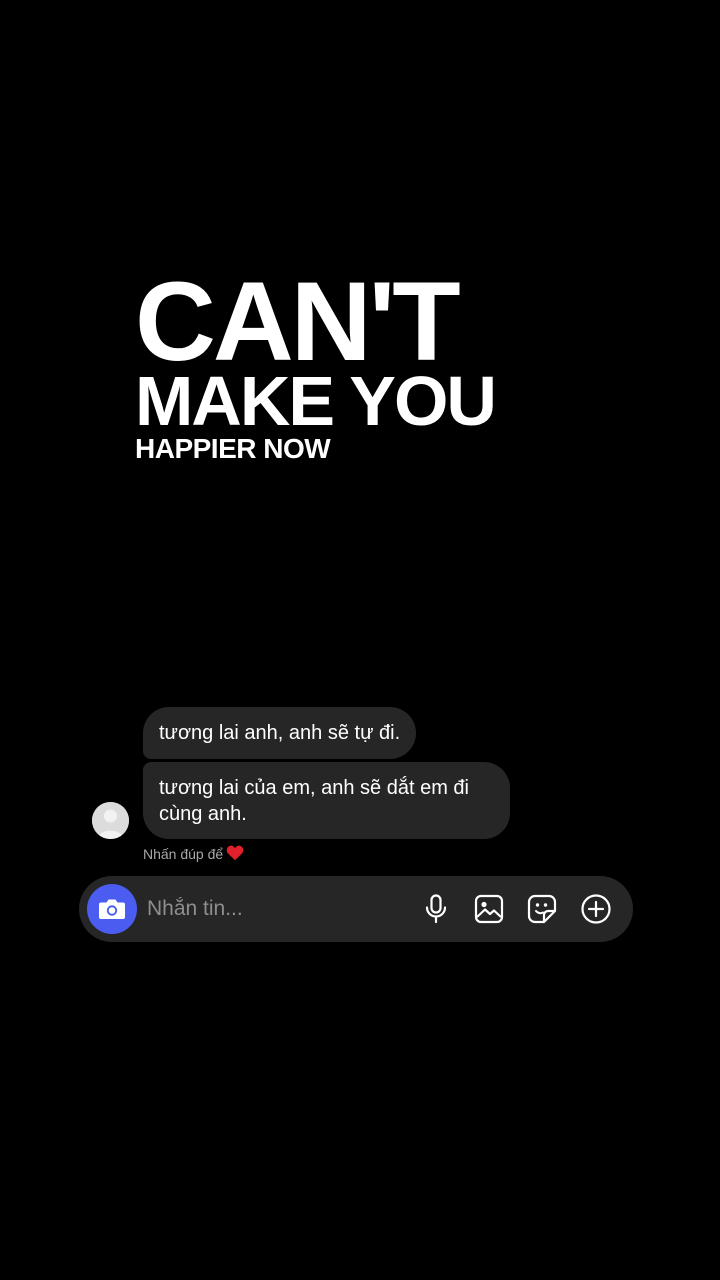 The image size is (720, 1280). I want to click on more-options-button, so click(596, 909).